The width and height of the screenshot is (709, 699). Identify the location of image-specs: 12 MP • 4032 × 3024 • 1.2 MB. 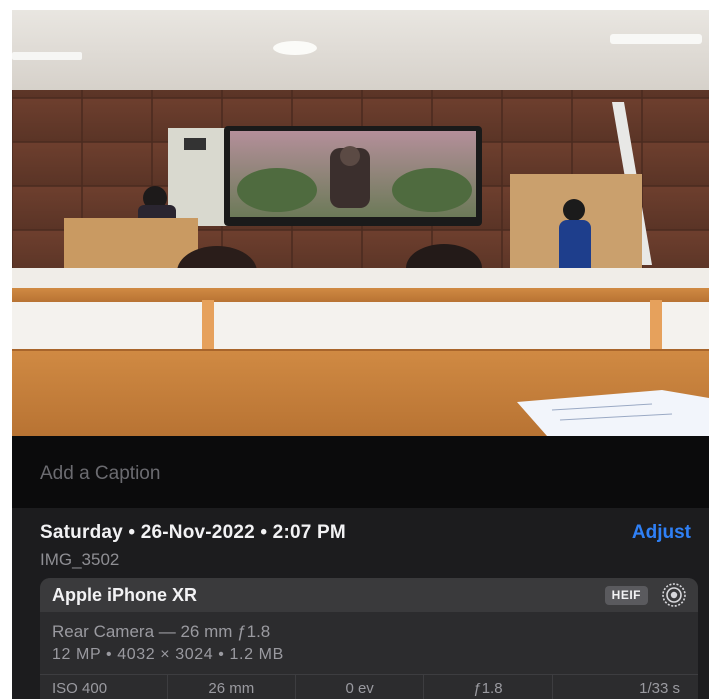
(168, 654).